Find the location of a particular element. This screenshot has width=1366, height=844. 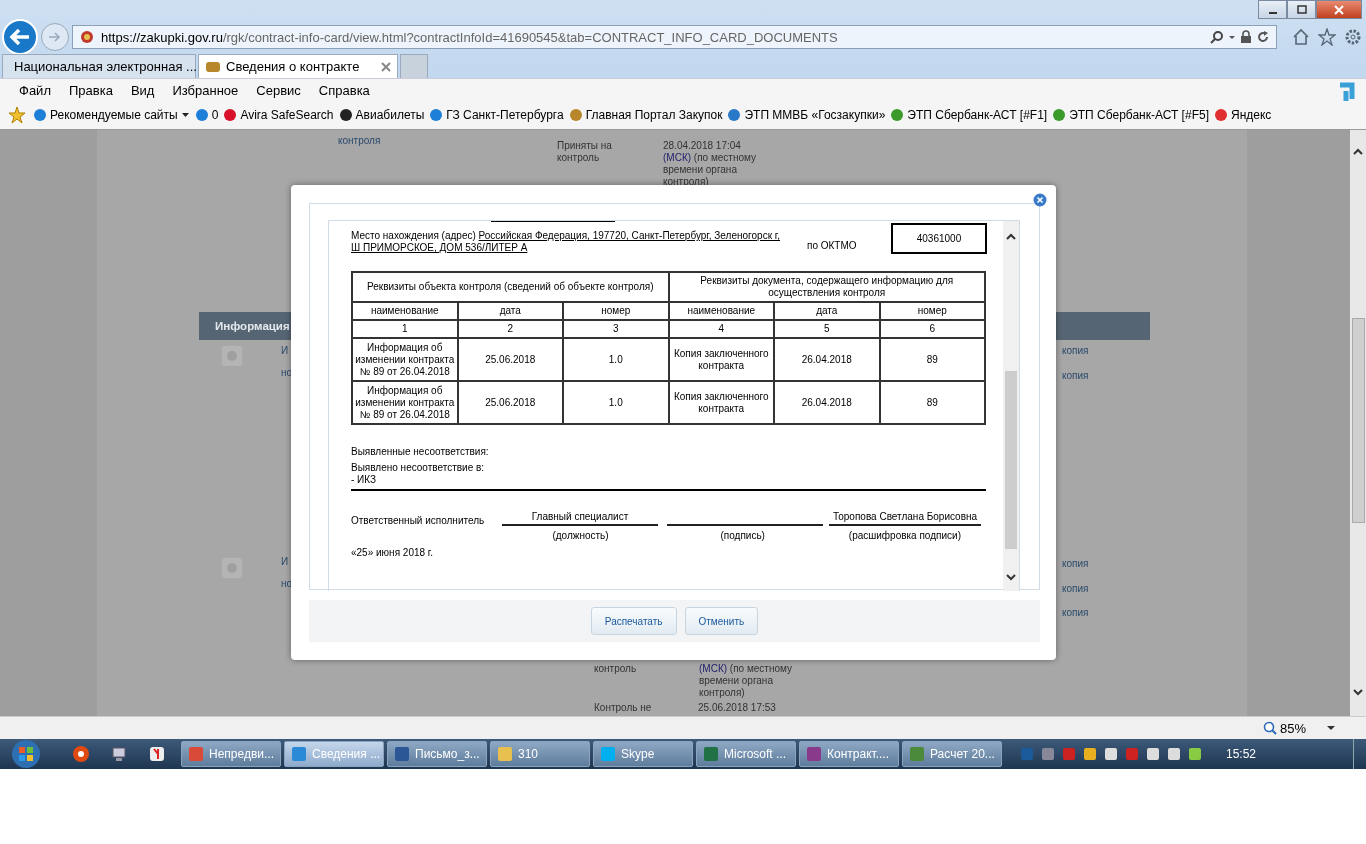

field-value: (МСК) (по местному времени органа контроля) is located at coordinates (746, 681).